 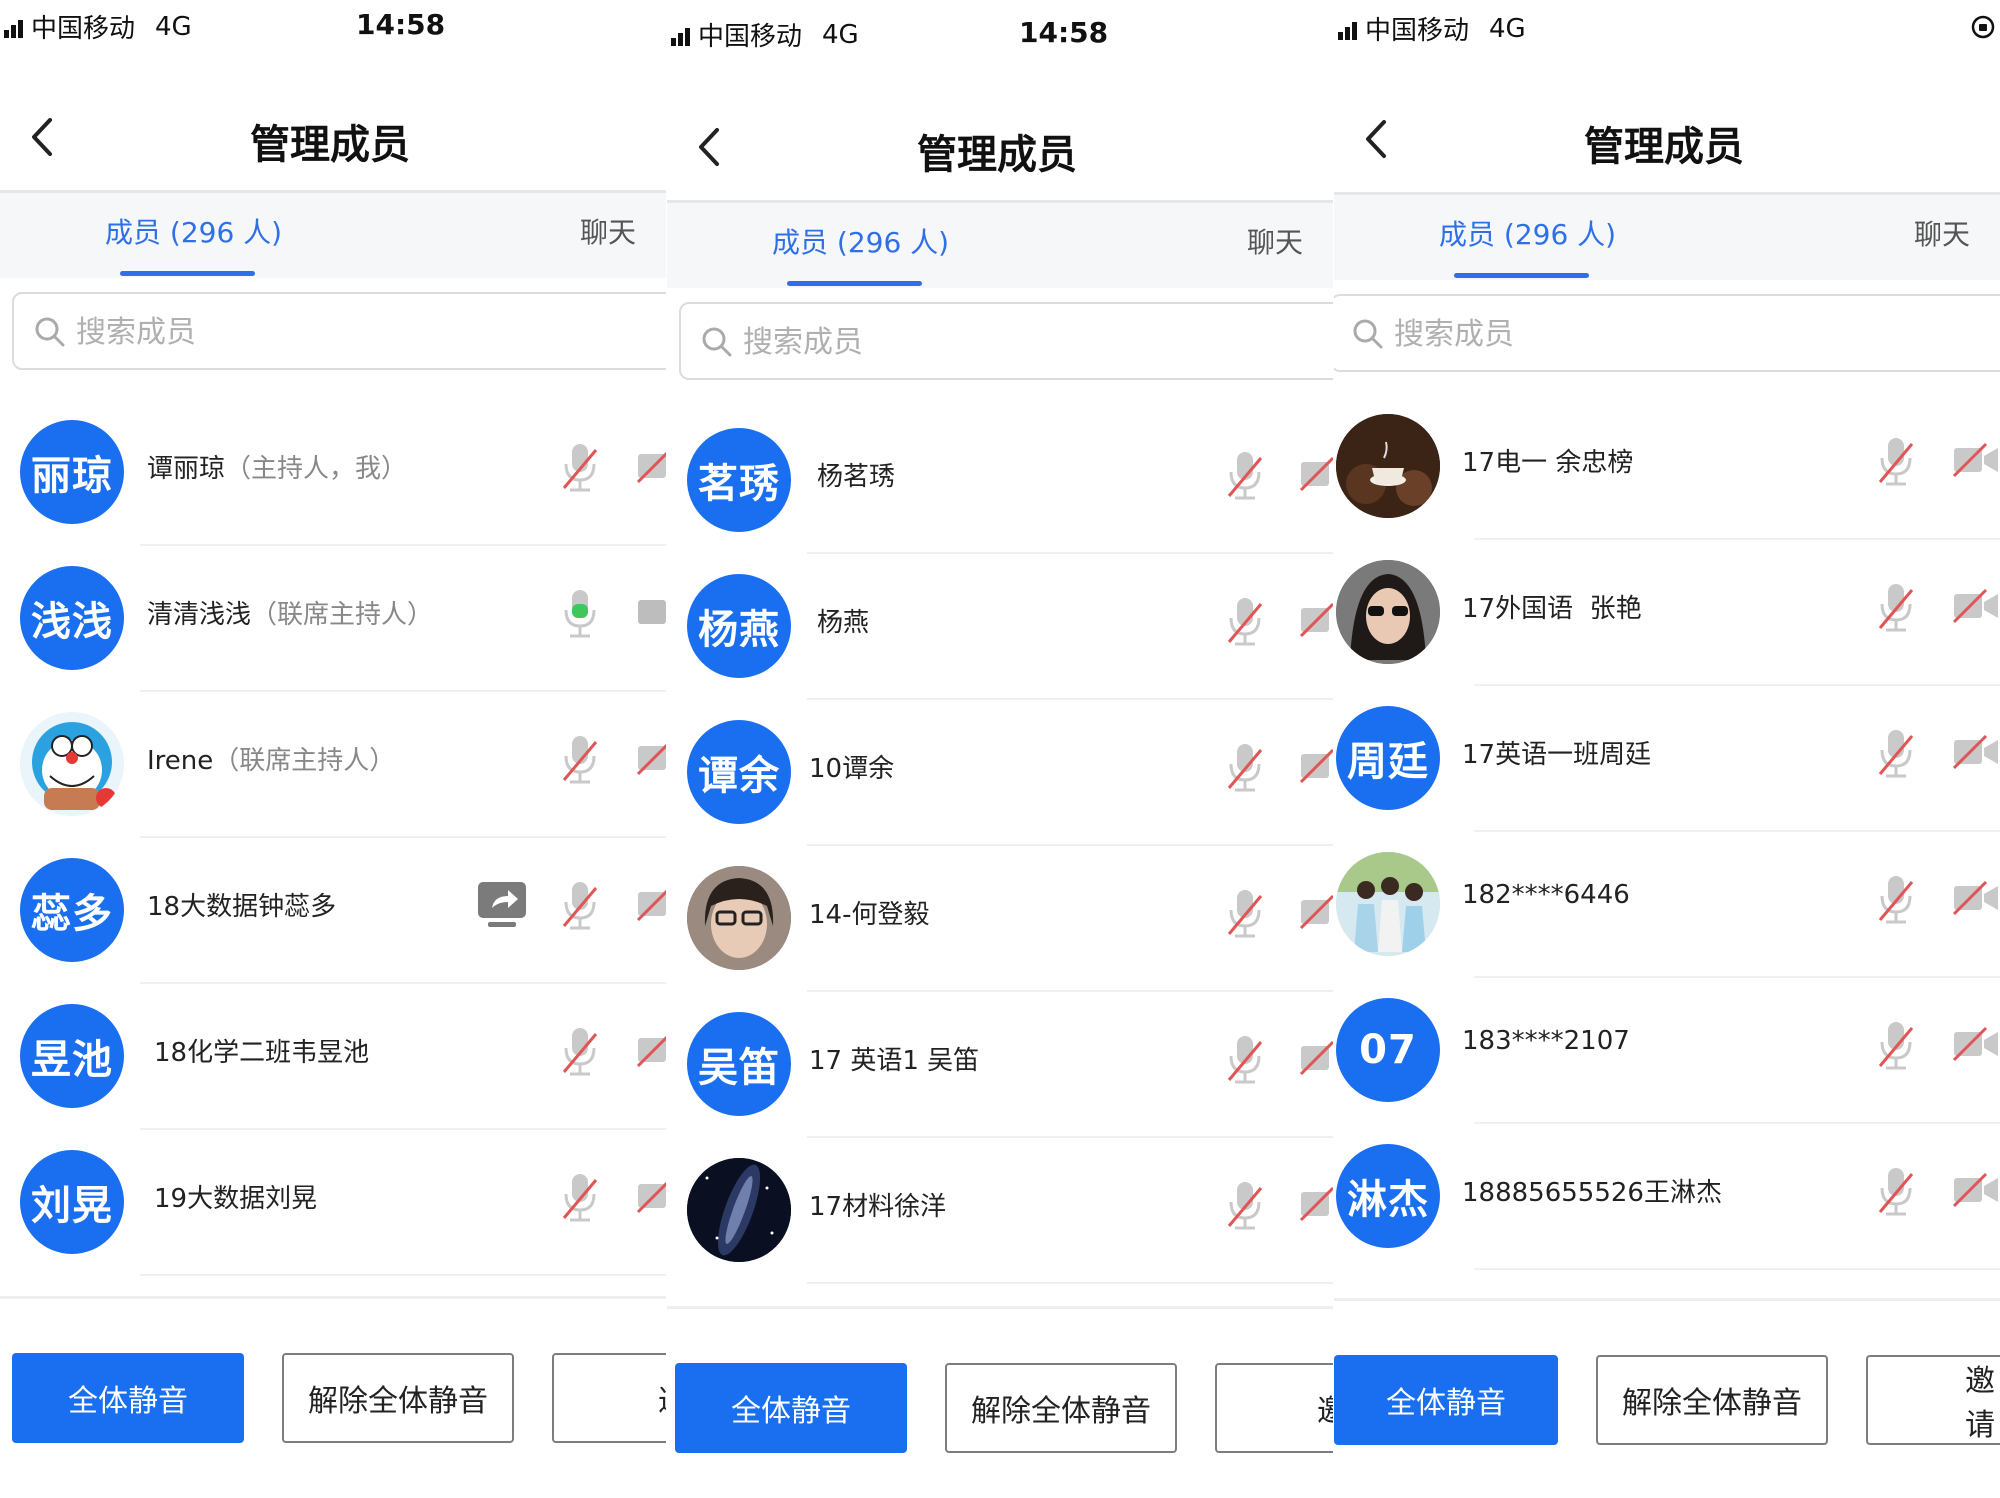 What do you see at coordinates (1667, 1051) in the screenshot?
I see `list-item: 07 183****2107` at bounding box center [1667, 1051].